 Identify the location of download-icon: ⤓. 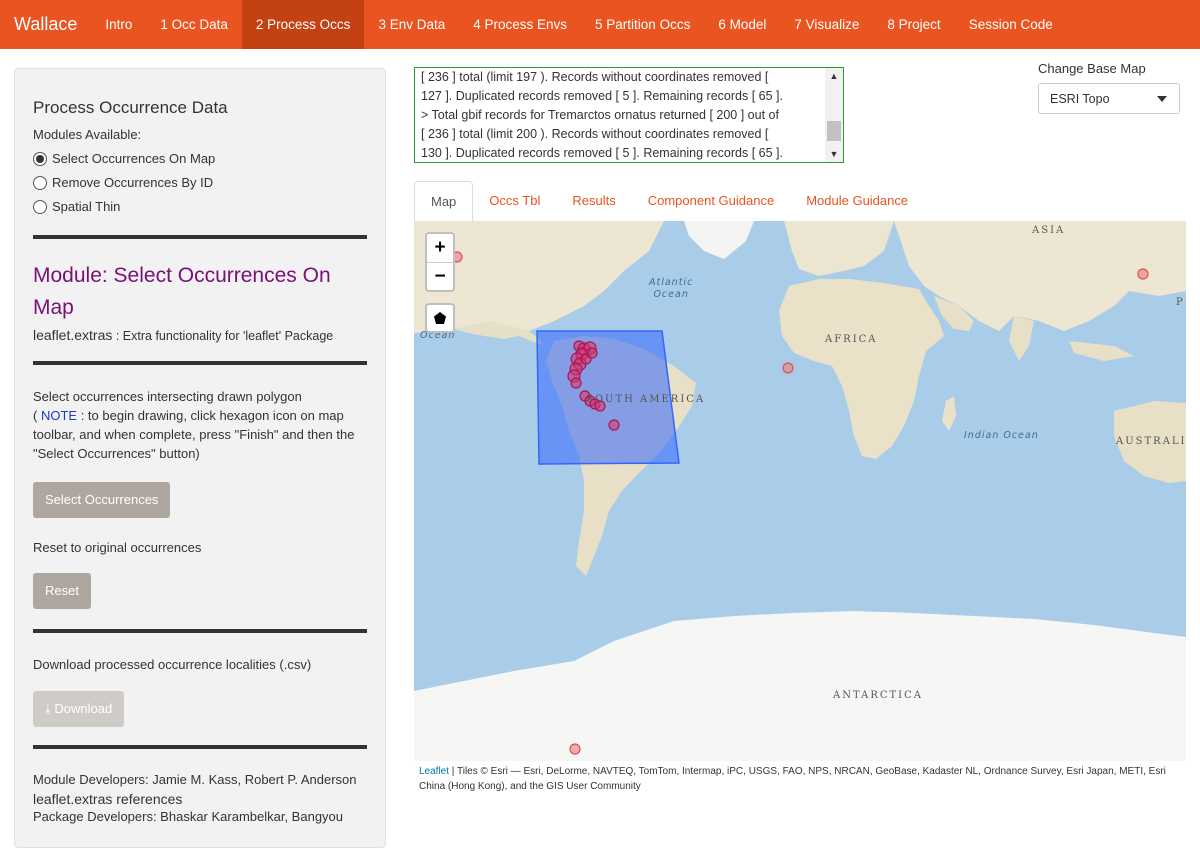
(48, 708).